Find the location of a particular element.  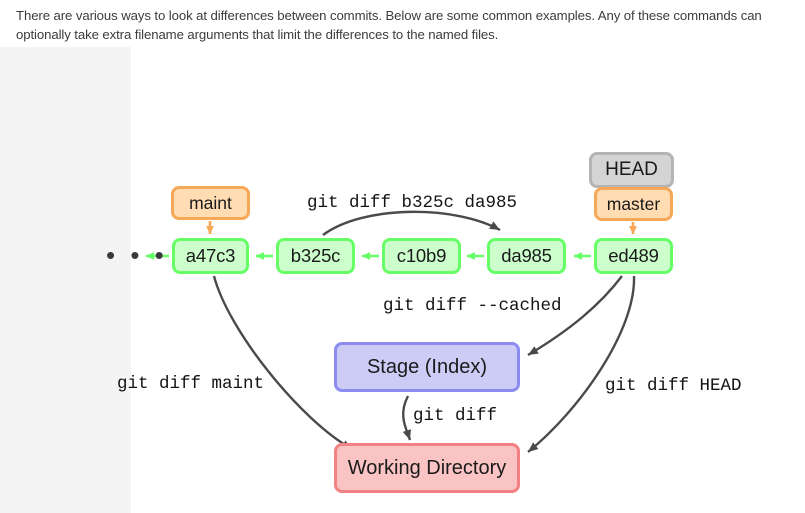

command-label-git-diff-head: git diff HEAD is located at coordinates (673, 386).